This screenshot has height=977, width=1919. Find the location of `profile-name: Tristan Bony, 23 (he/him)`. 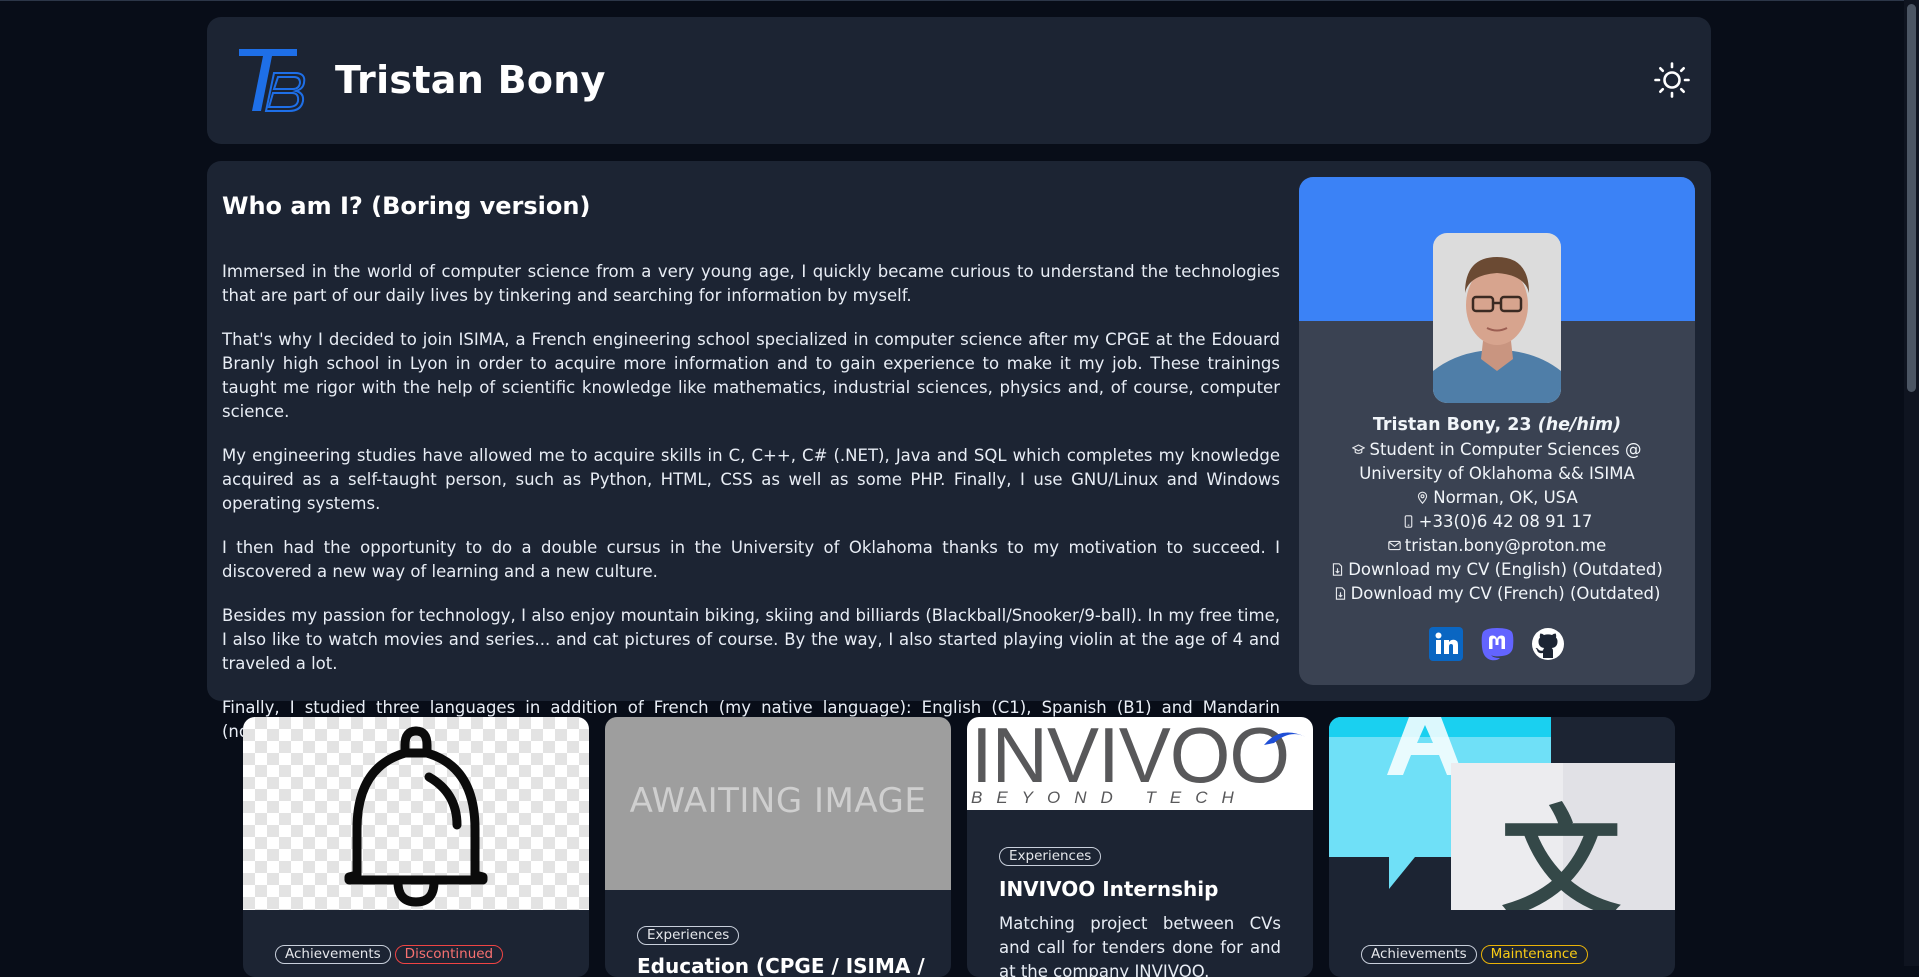

profile-name: Tristan Bony, 23 (he/him) is located at coordinates (1497, 425).